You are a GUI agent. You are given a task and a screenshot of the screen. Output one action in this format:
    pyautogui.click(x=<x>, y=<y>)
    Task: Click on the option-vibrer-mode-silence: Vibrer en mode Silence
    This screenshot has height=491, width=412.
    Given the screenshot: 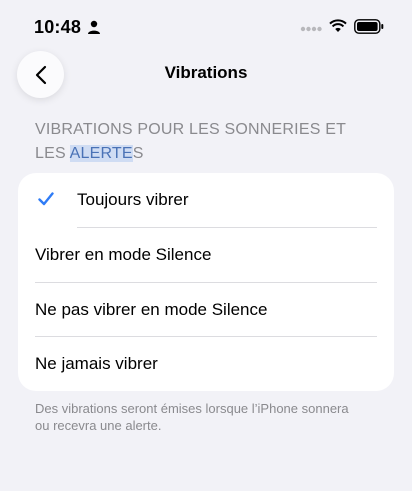 What is the action you would take?
    pyautogui.click(x=206, y=255)
    